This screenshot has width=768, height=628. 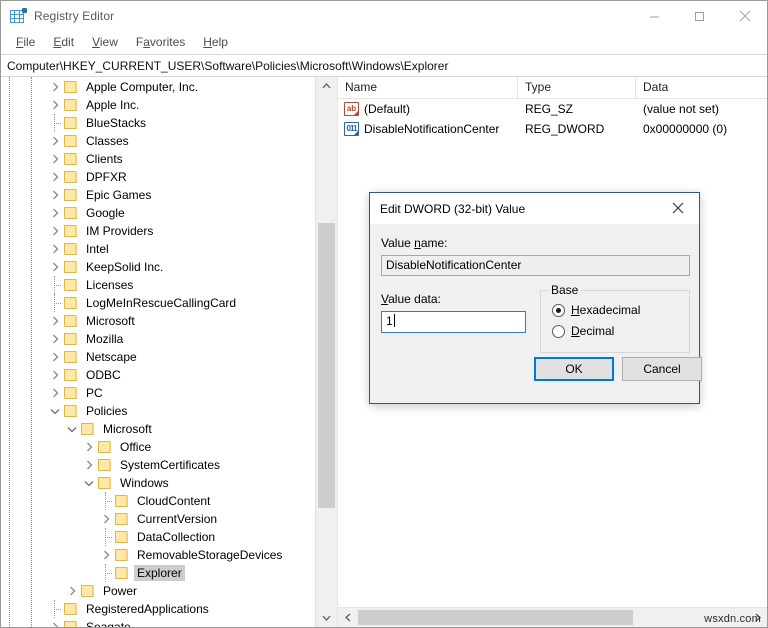 I want to click on value-data-input: 1, so click(x=453, y=322).